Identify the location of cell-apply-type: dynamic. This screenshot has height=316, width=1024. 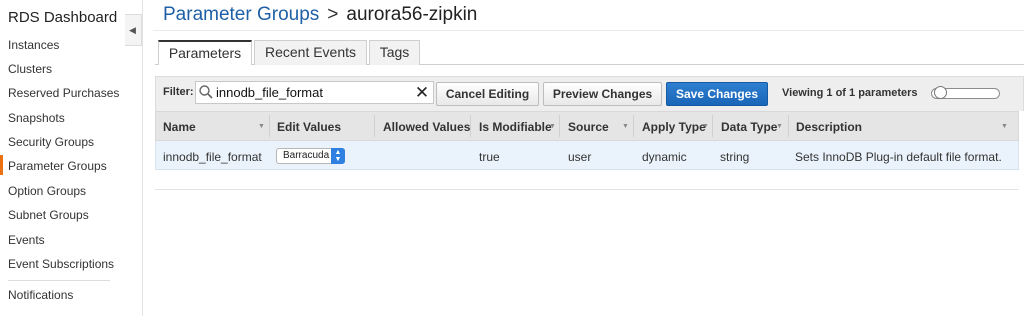
(664, 157).